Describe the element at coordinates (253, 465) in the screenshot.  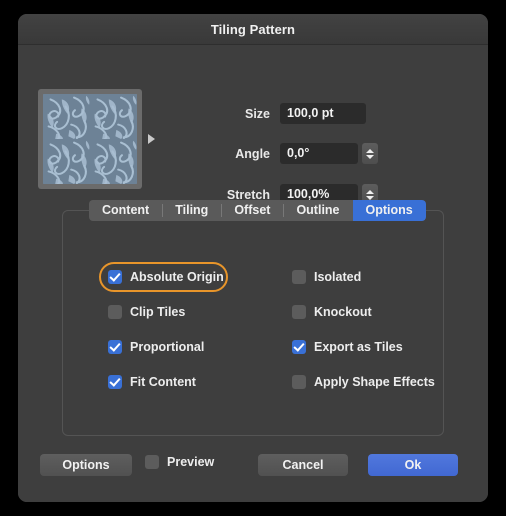
I see `dialog-footer: Options Preview Cancel Ok` at that location.